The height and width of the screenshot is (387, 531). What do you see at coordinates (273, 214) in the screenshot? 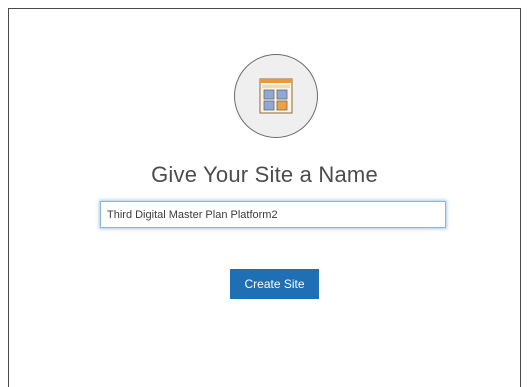
I see `site-name-input` at bounding box center [273, 214].